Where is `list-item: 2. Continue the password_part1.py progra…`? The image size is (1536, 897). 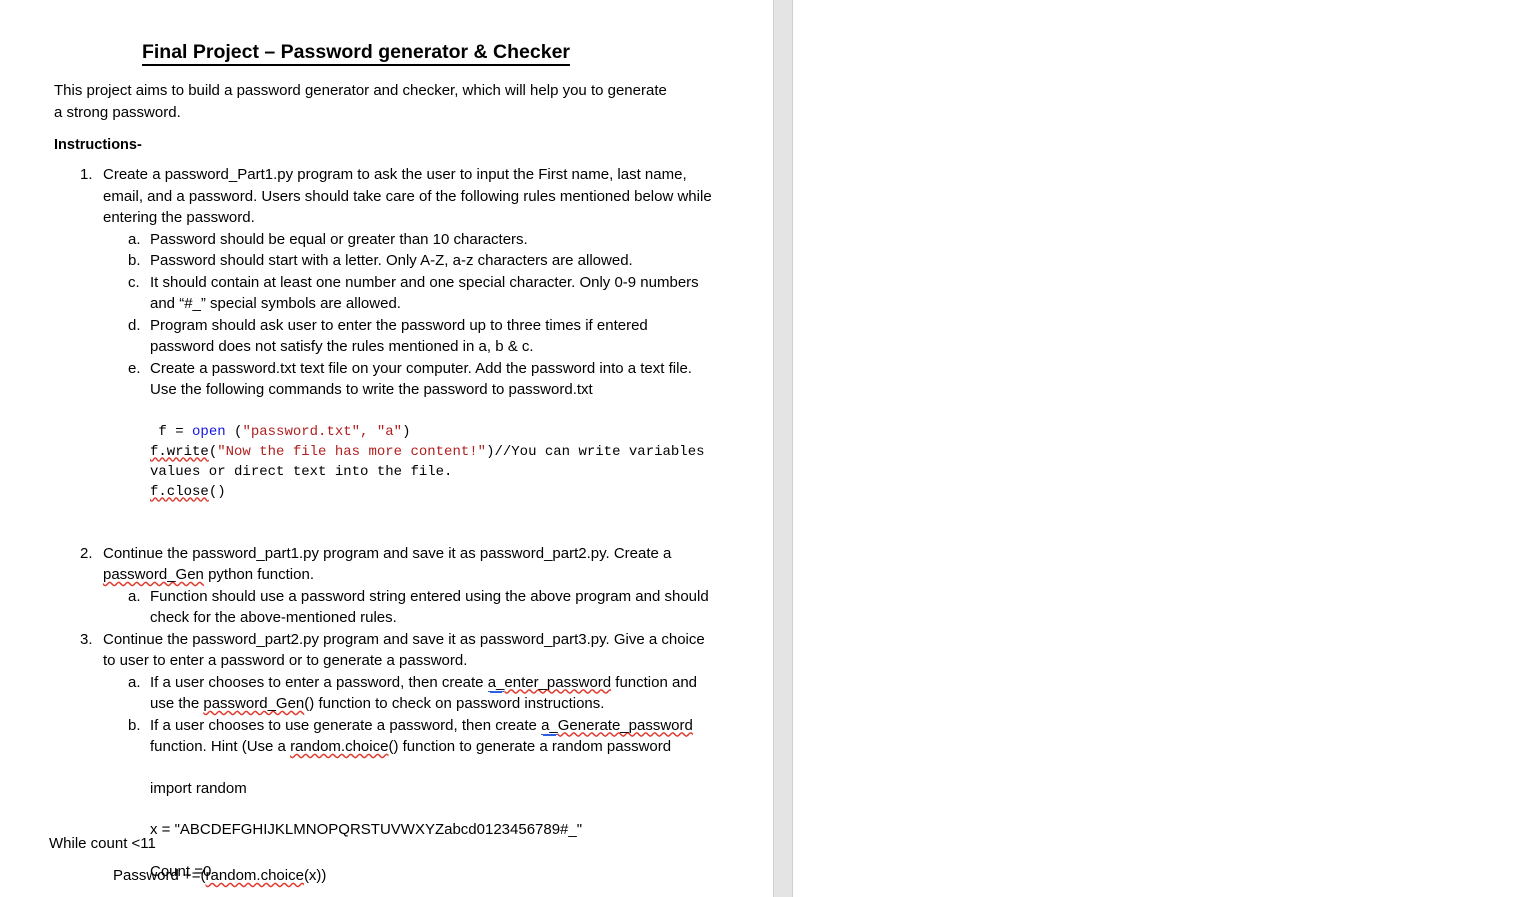
list-item: 2. Continue the password_part1.py progra… is located at coordinates (384, 586).